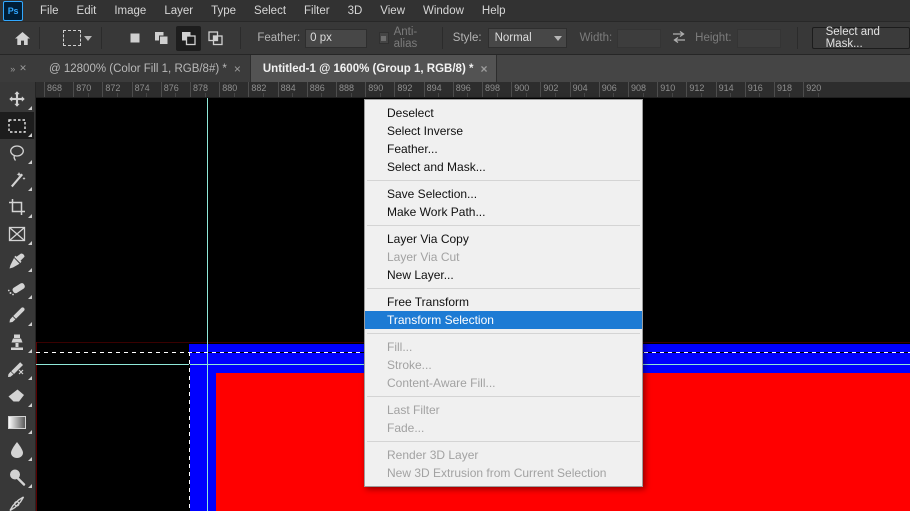  Describe the element at coordinates (130, 11) in the screenshot. I see `menubar-item-image: Image` at that location.